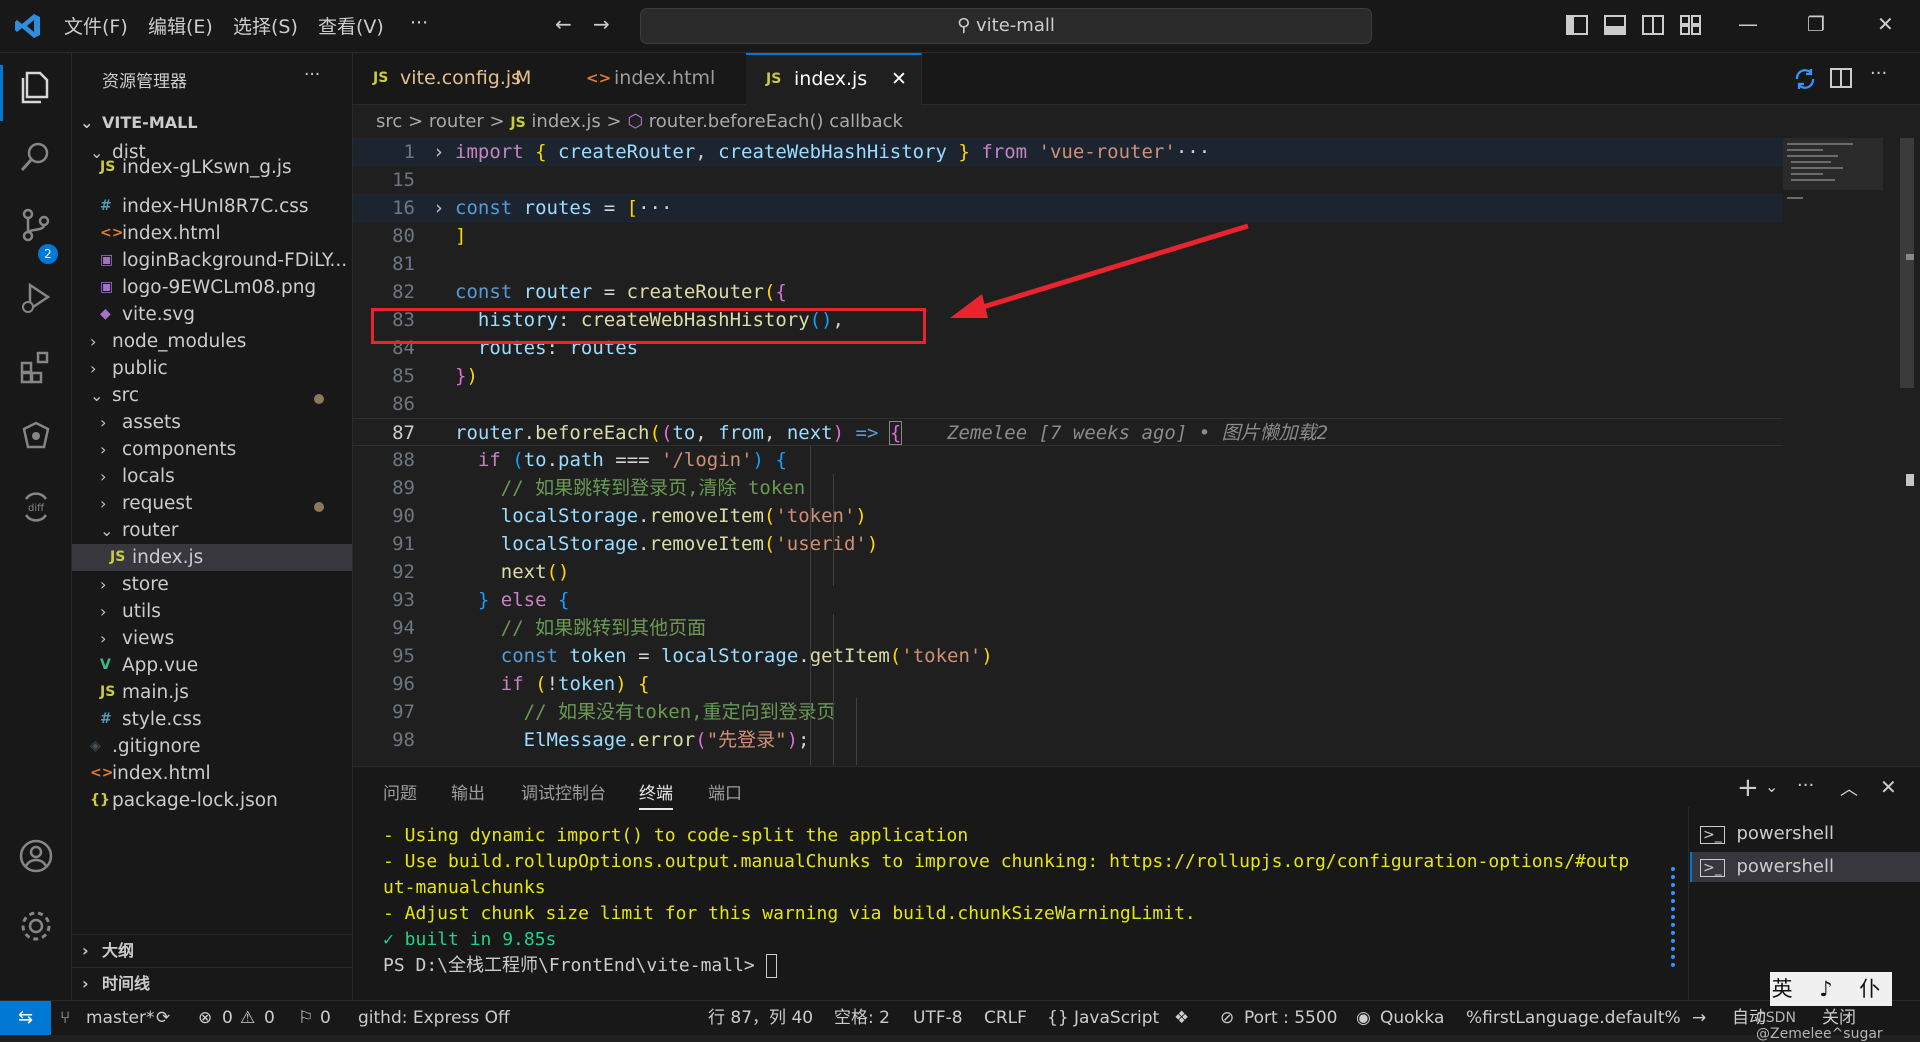 The width and height of the screenshot is (1920, 1042). Describe the element at coordinates (1748, 24) in the screenshot. I see `minimize-icon: —` at that location.